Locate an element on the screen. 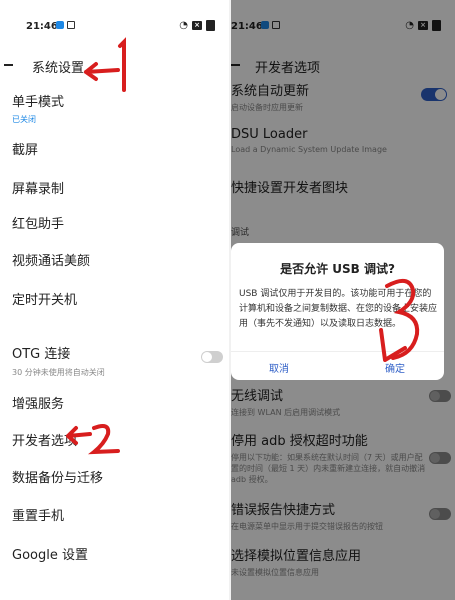 The height and width of the screenshot is (600, 455). dialog-title: 是否允许 USB 调试? is located at coordinates (337, 269).